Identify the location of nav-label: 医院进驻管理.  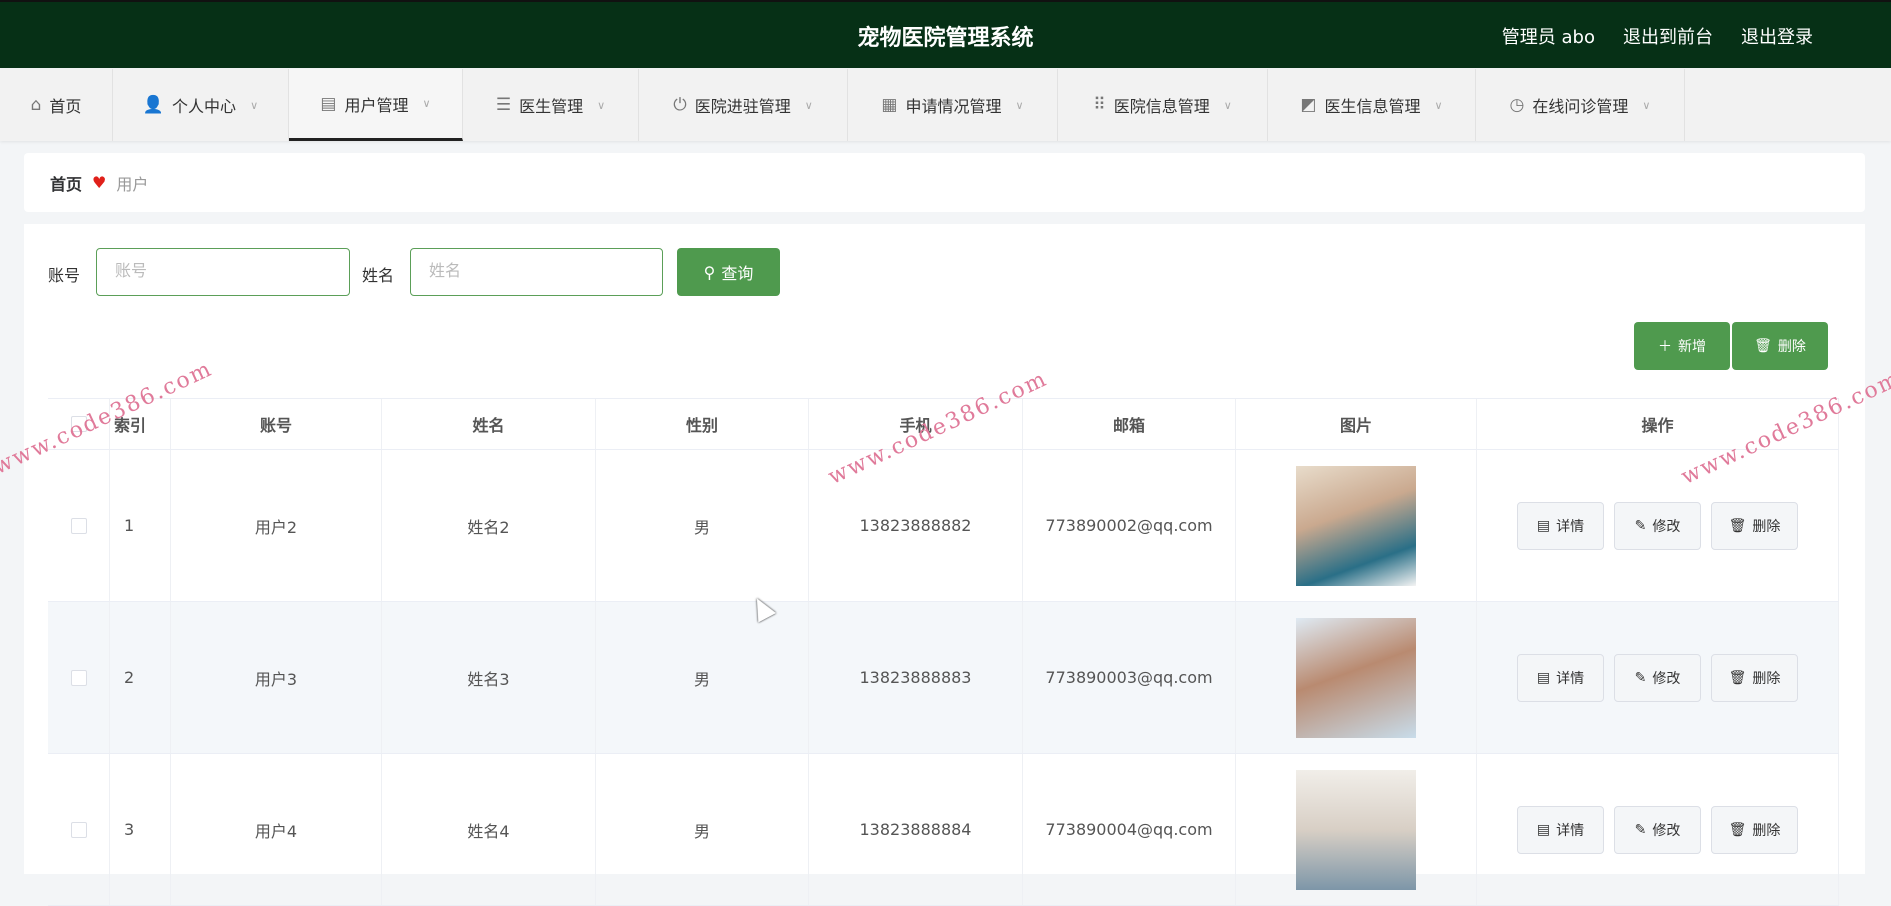
(742, 106).